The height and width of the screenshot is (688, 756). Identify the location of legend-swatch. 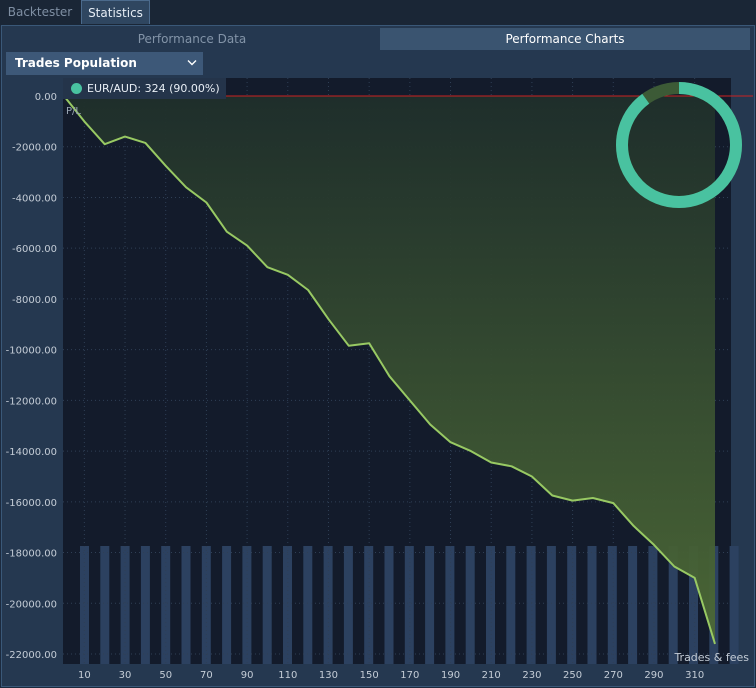
(76, 88).